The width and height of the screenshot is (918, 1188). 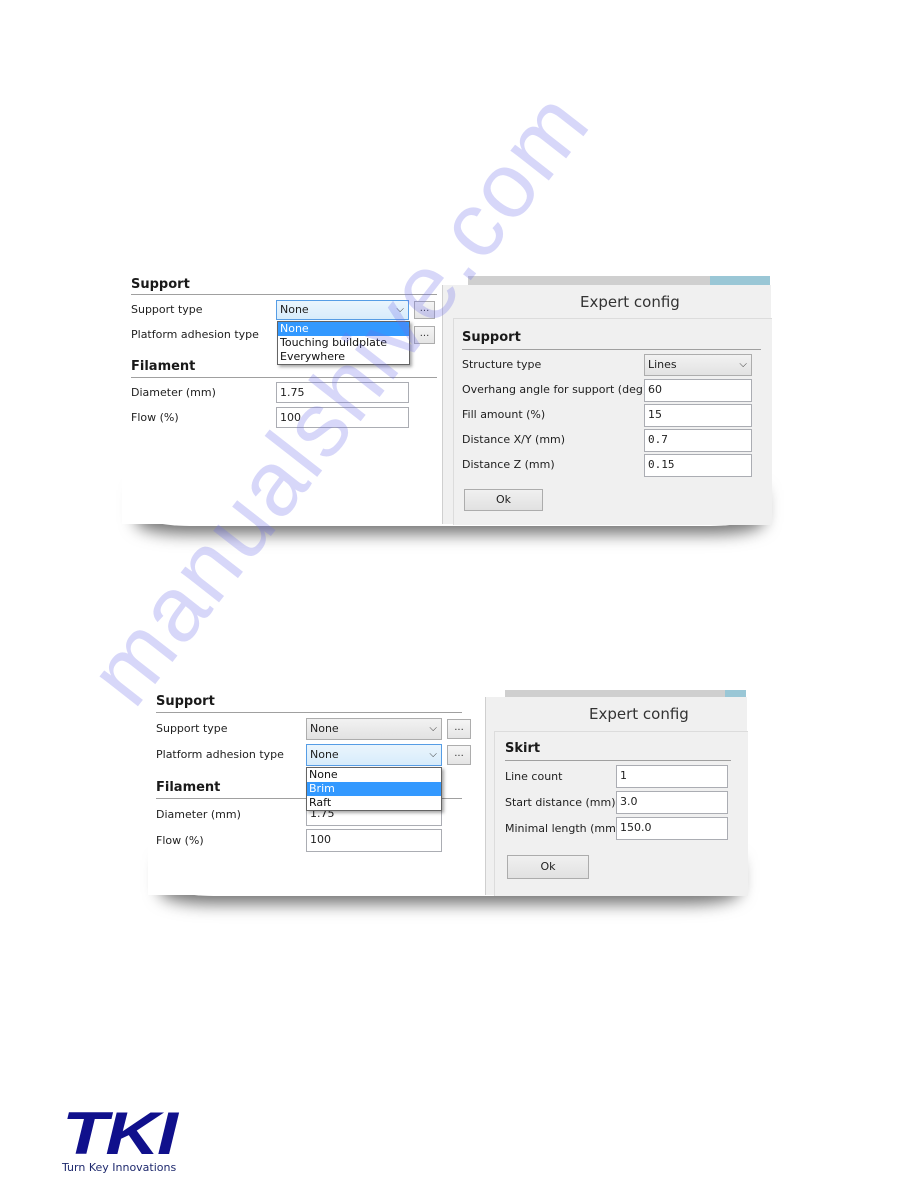 I want to click on expert-section-heading: Support, so click(x=491, y=337).